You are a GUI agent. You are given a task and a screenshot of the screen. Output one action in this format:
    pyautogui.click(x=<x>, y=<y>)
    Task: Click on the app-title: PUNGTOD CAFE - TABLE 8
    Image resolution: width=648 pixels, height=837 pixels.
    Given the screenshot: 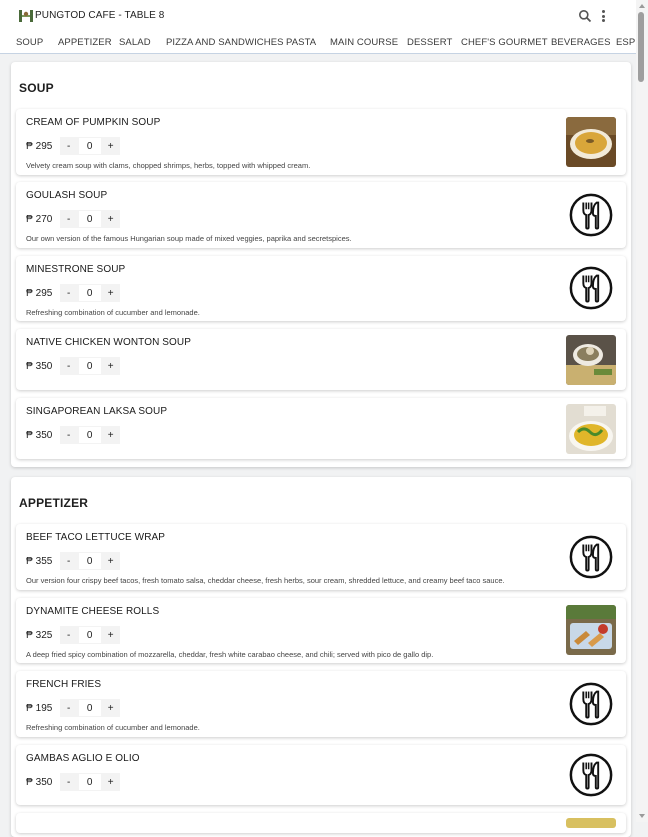 What is the action you would take?
    pyautogui.click(x=100, y=15)
    